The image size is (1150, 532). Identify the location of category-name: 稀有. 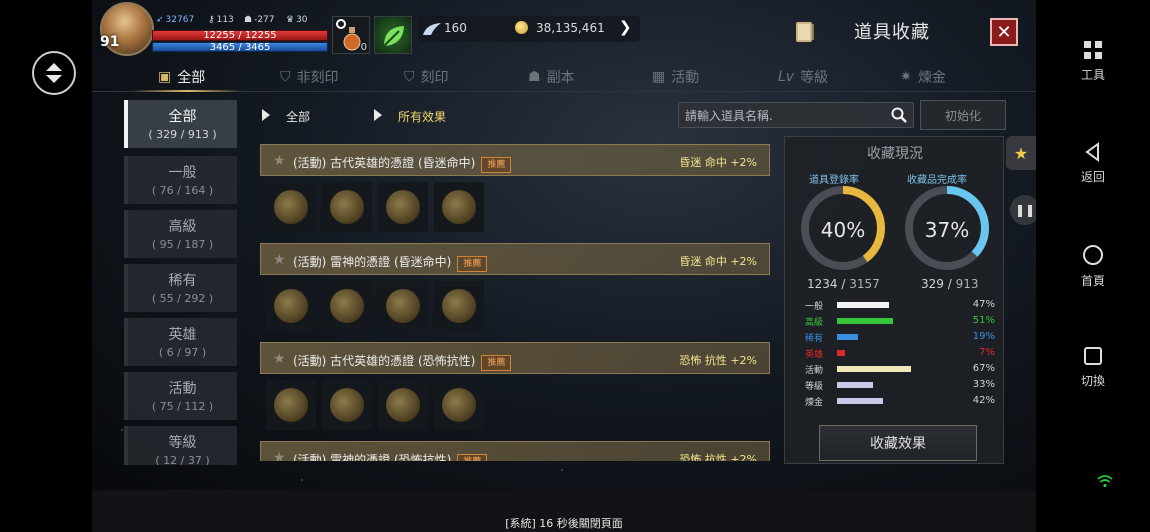
(182, 281).